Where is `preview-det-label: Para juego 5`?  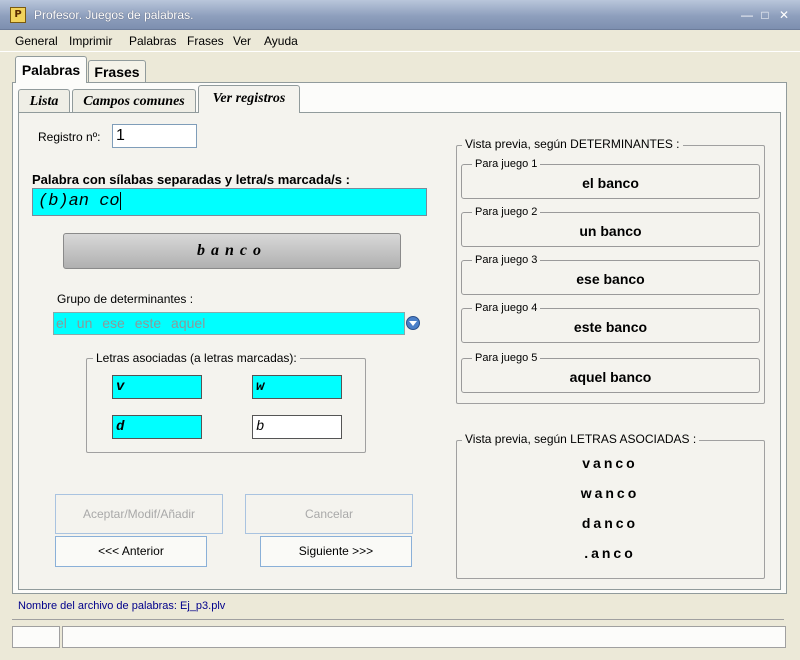 preview-det-label: Para juego 5 is located at coordinates (506, 358).